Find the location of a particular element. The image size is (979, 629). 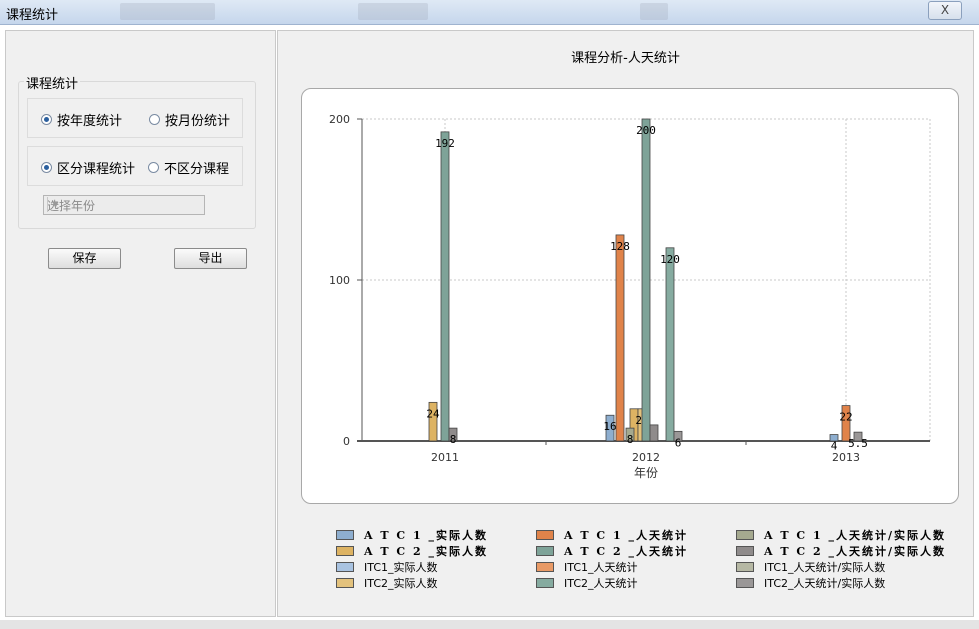

radio-by-month: 按月份统计 is located at coordinates (189, 119).